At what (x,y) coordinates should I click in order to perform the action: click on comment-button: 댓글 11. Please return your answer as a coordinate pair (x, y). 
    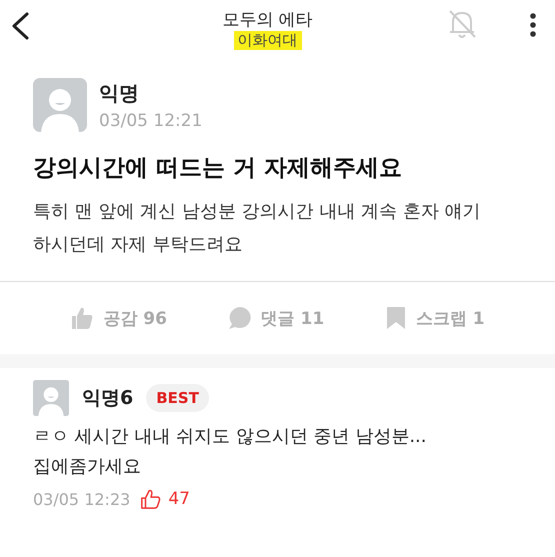
    Looking at the image, I should click on (276, 318).